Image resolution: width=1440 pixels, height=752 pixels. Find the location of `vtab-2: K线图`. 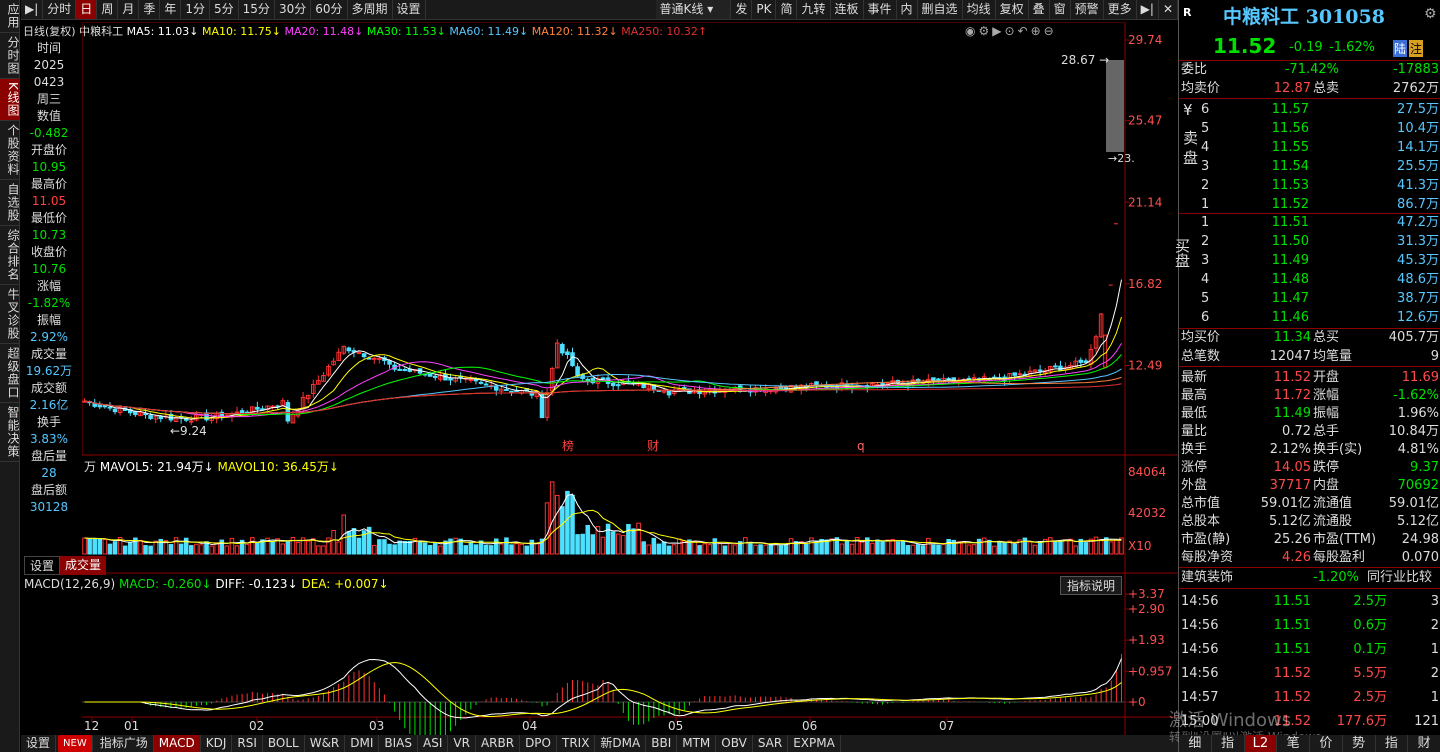

vtab-2: K线图 is located at coordinates (10, 100).